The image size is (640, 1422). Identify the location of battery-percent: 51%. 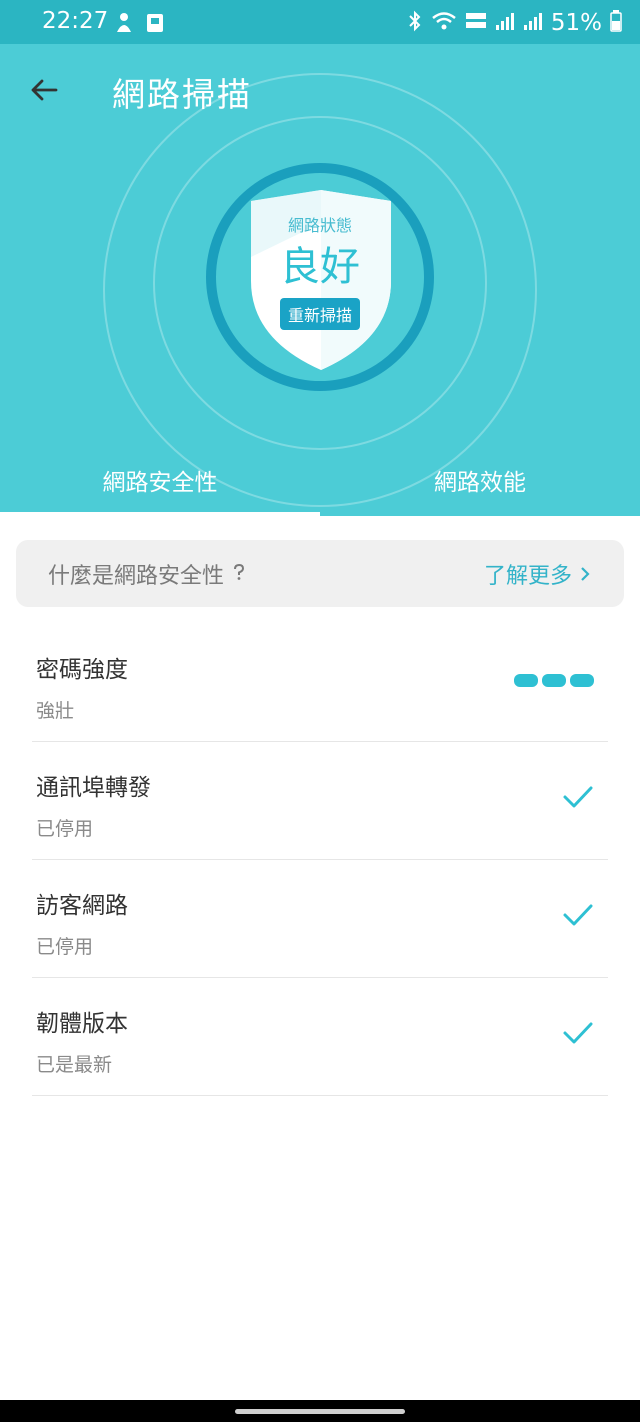
(576, 23).